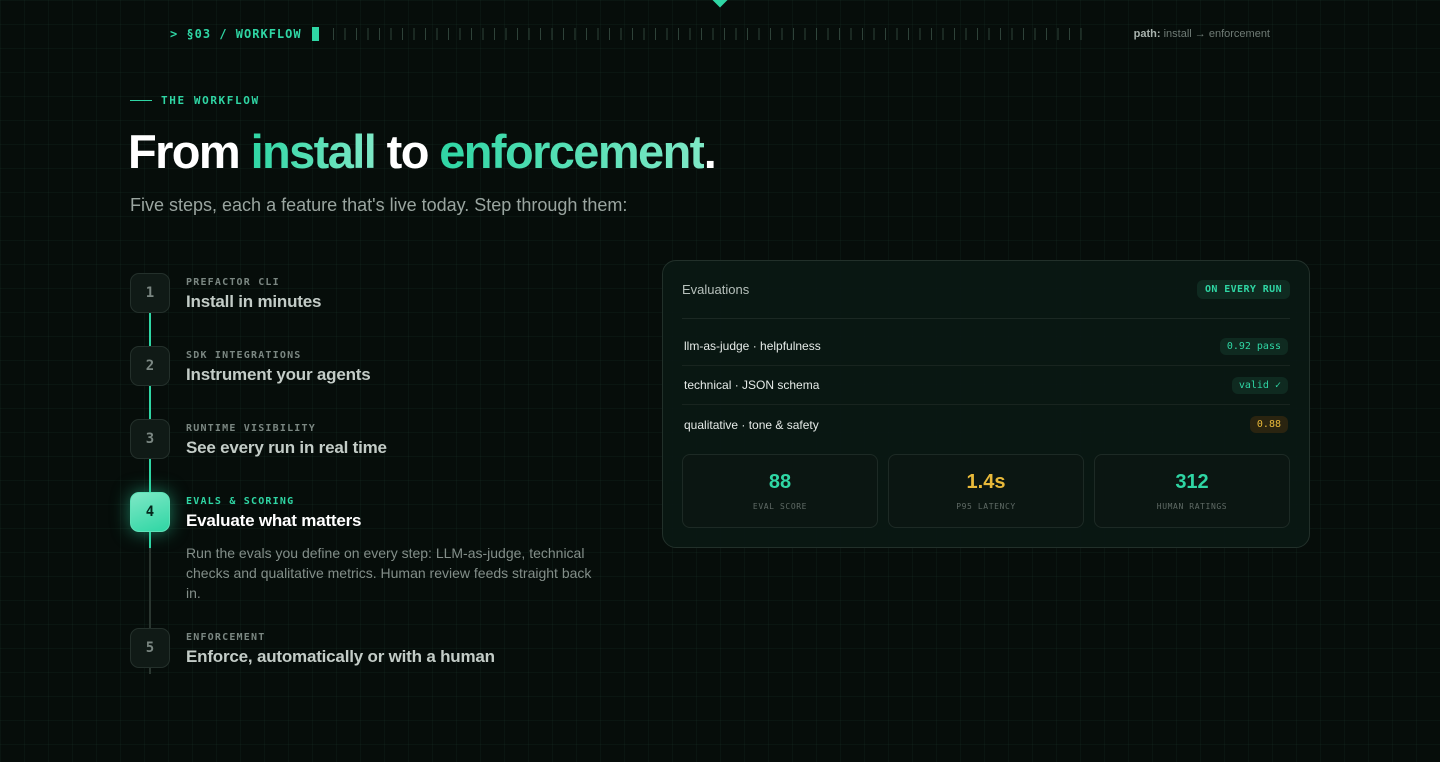 The height and width of the screenshot is (762, 1440). I want to click on eyebrow: THE WORKFLOW, so click(195, 100).